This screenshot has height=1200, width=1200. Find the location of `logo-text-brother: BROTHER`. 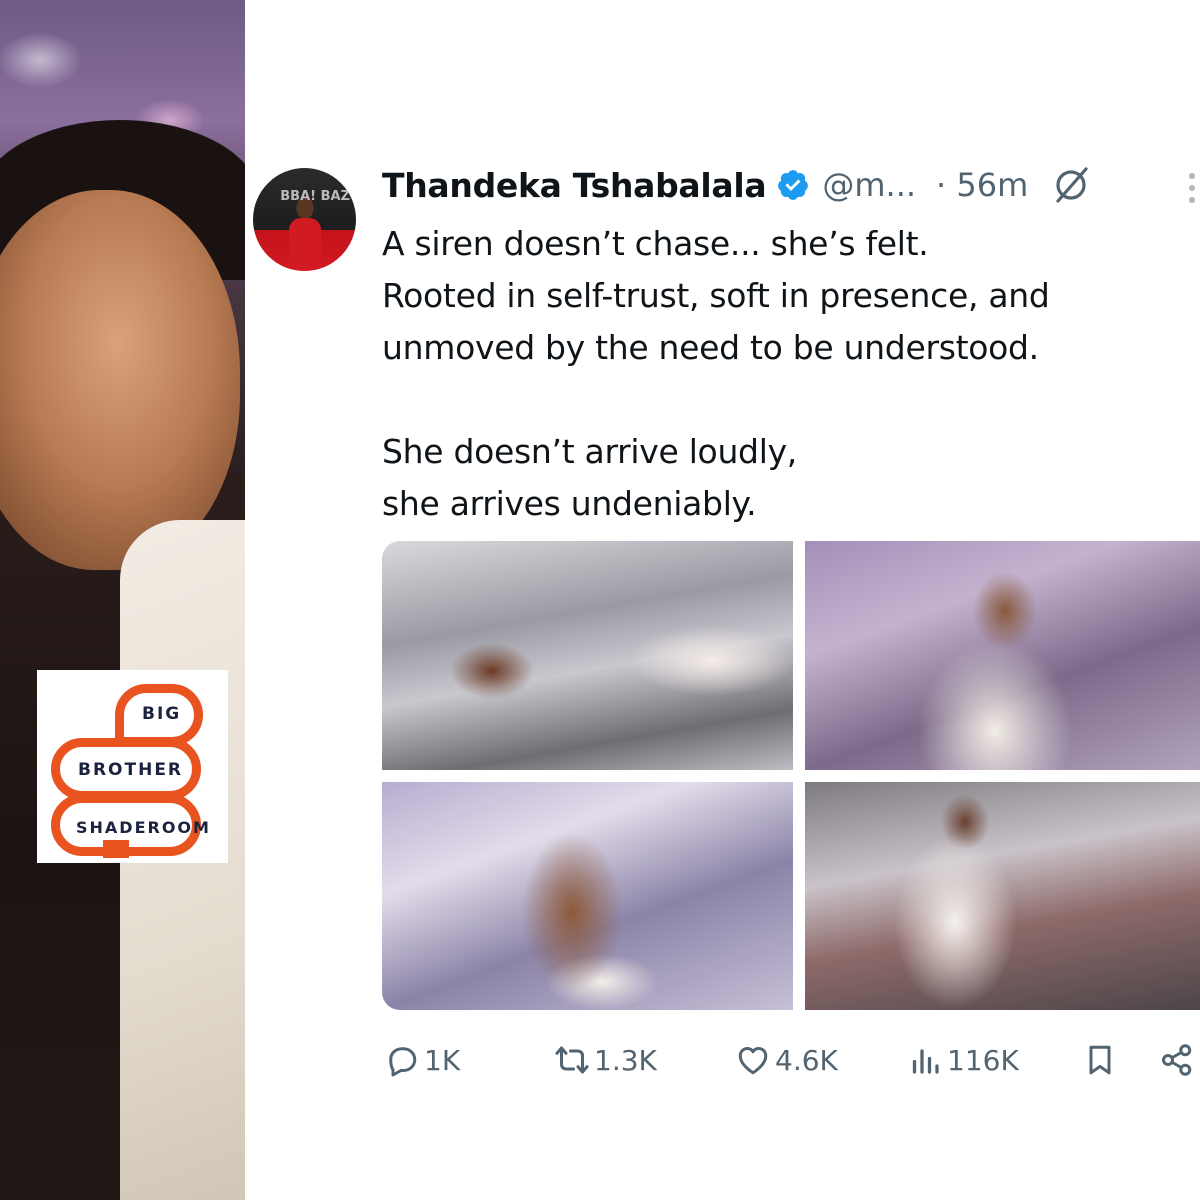

logo-text-brother: BROTHER is located at coordinates (131, 770).